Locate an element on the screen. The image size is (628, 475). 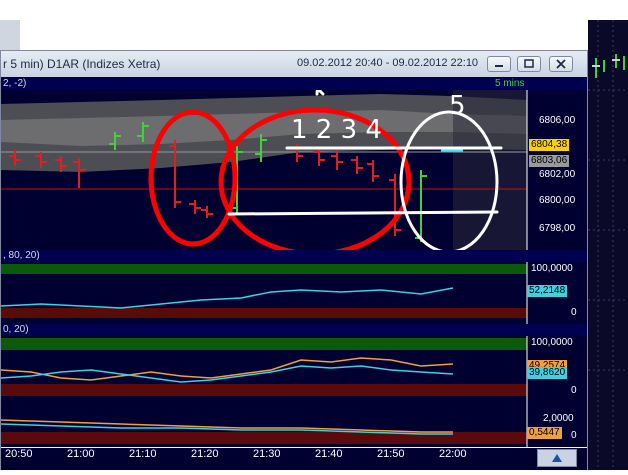
osc1-header: , 80, 20) is located at coordinates (294, 256).